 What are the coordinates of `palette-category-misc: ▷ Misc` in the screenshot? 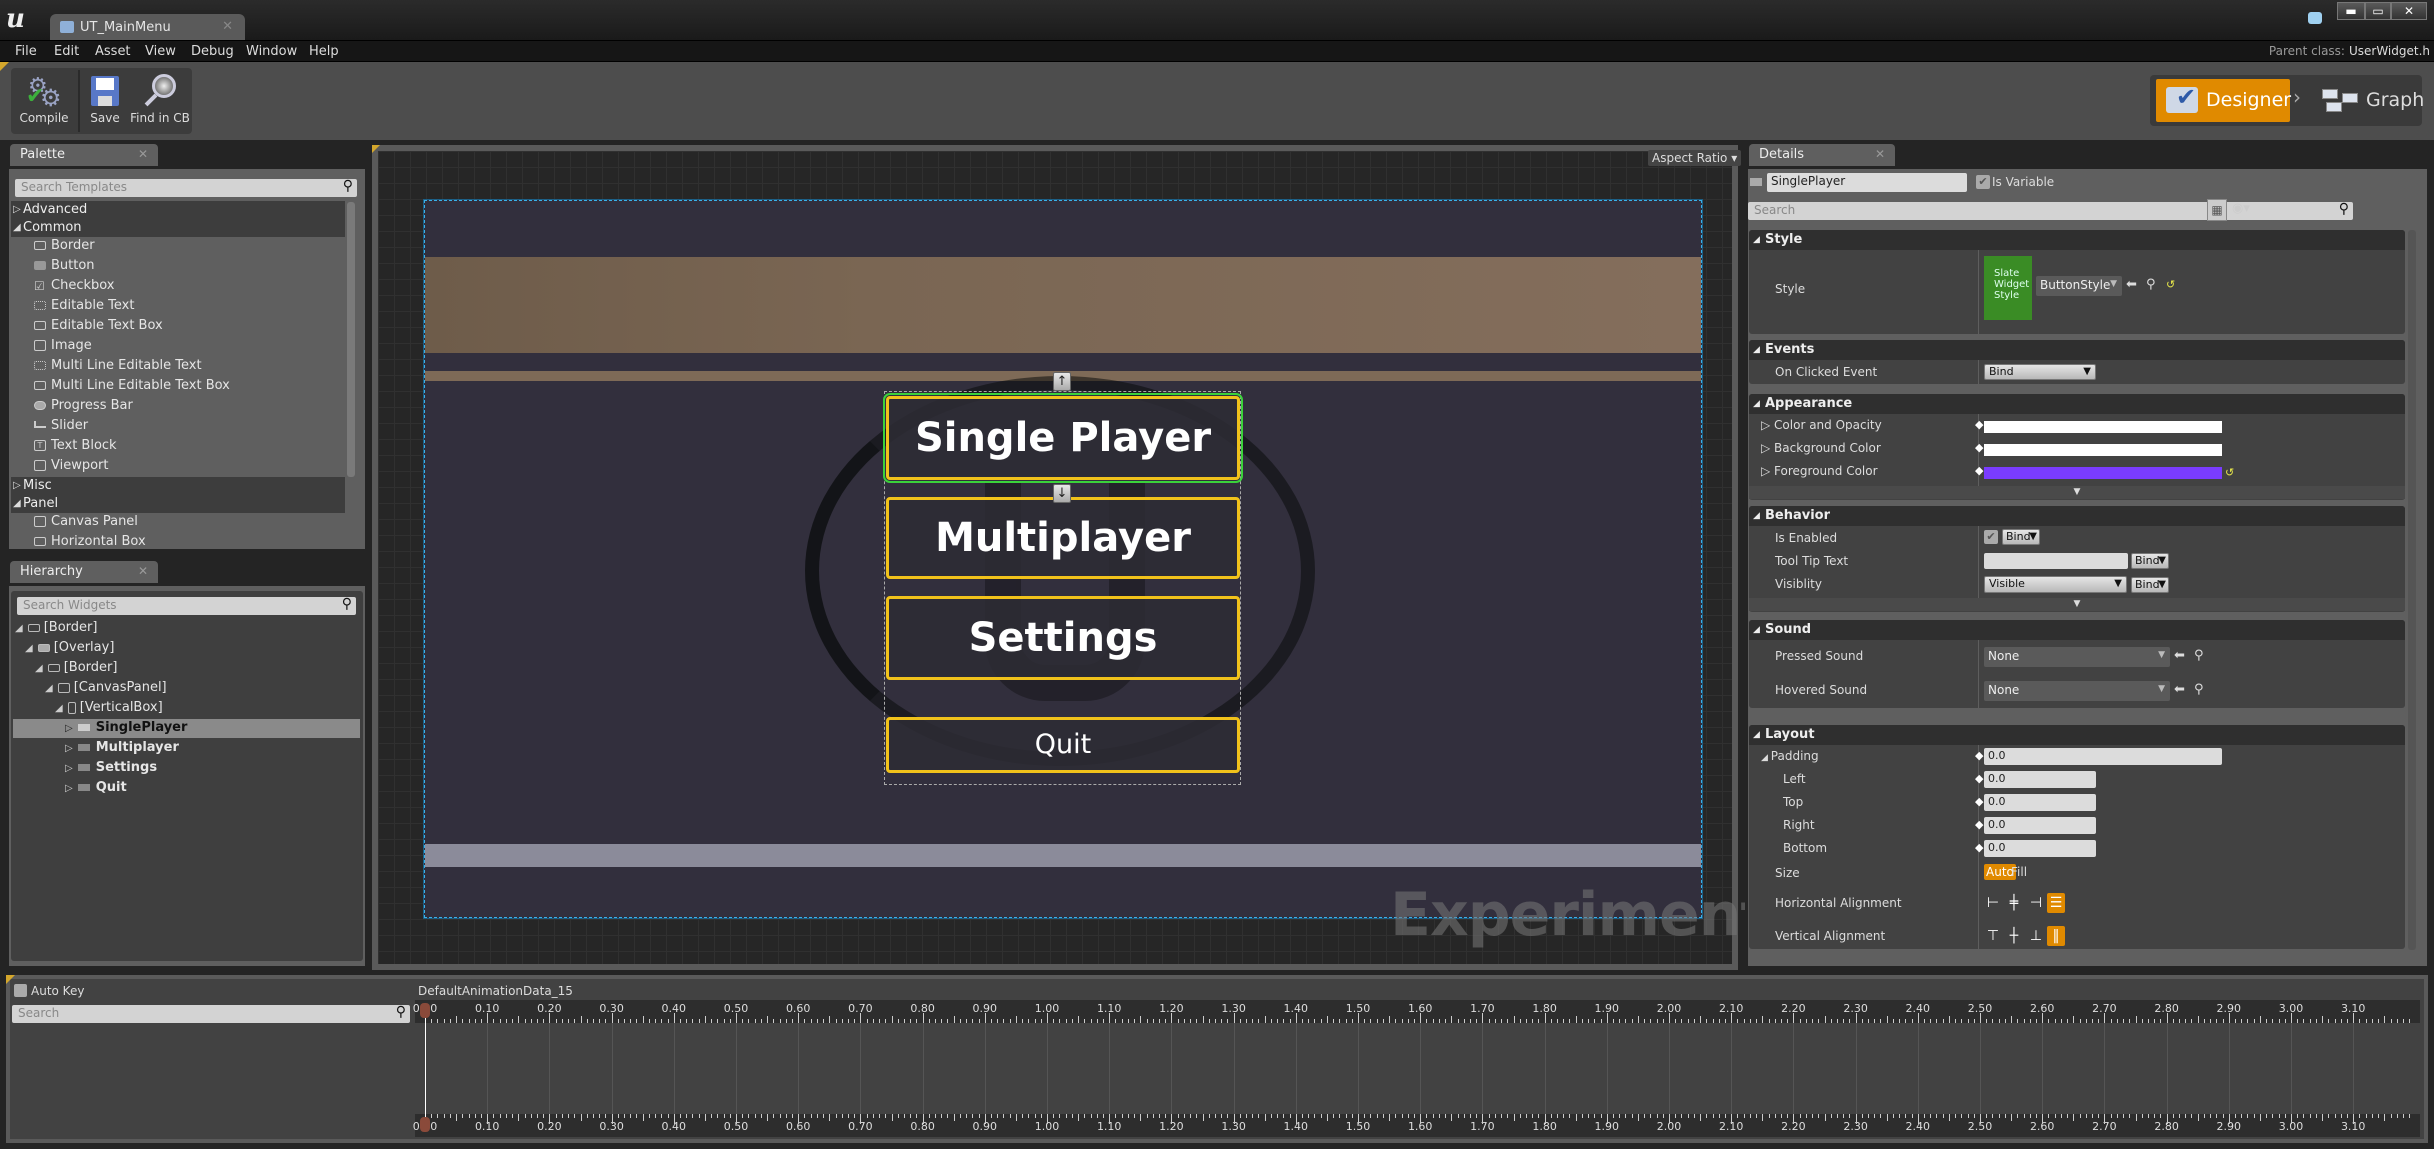 It's located at (178, 486).